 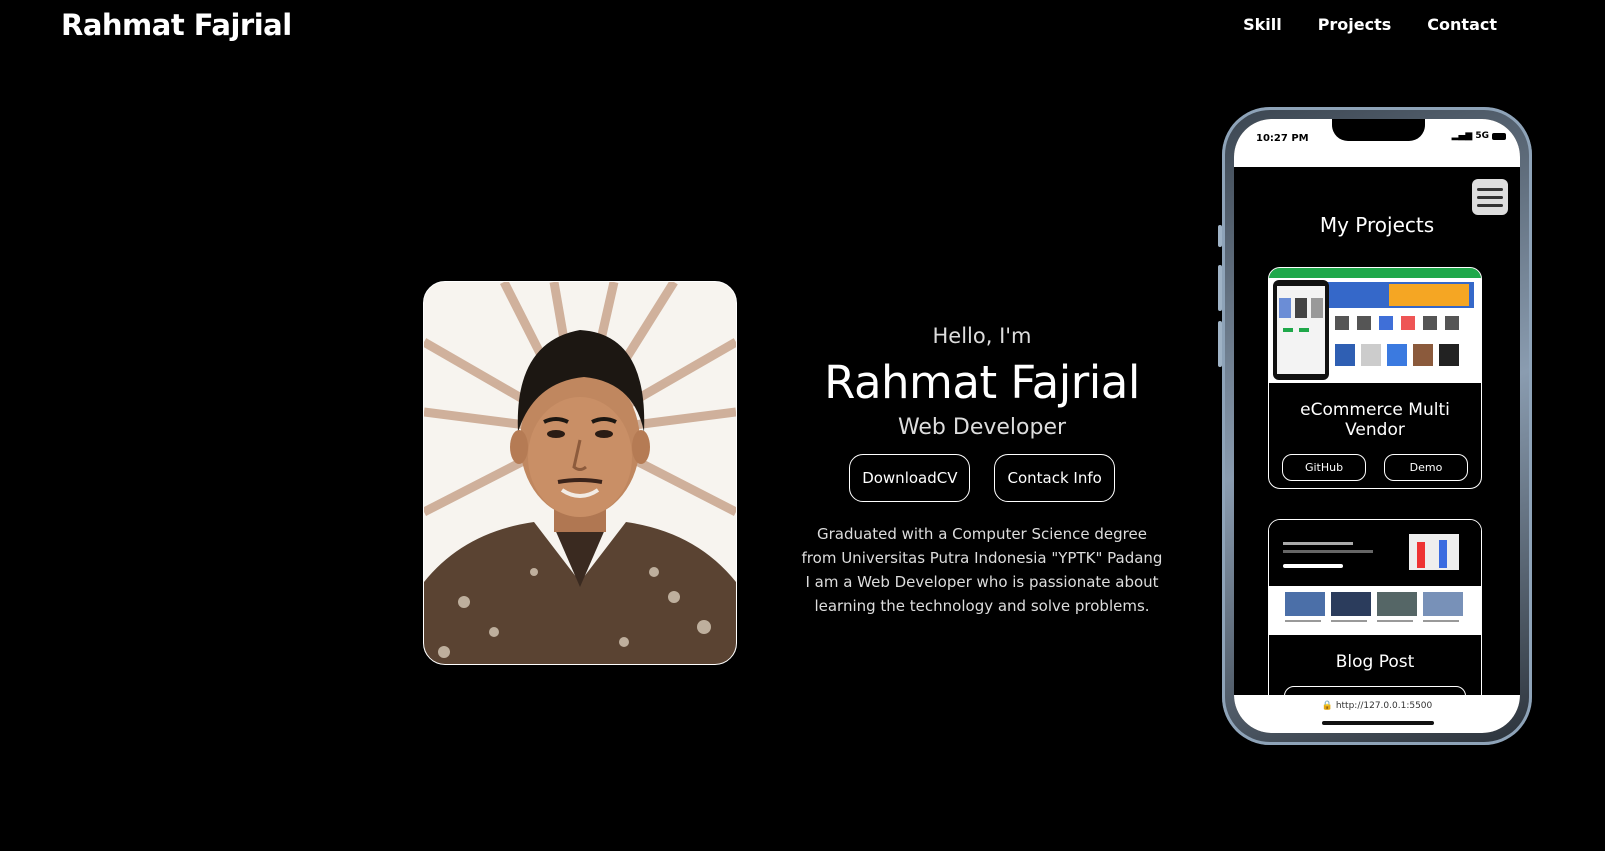 I want to click on project-title: Blog Post, so click(x=1375, y=662).